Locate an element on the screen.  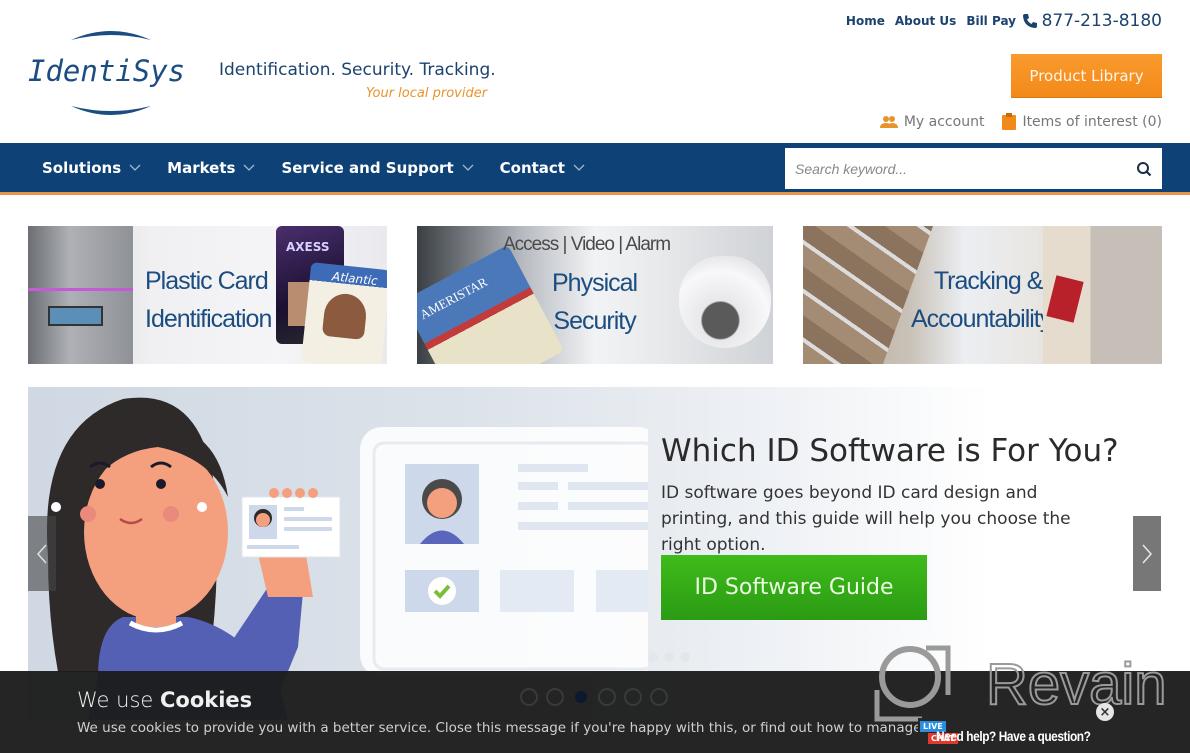
nav-item-service-and-support: Service and Support is located at coordinates (377, 167).